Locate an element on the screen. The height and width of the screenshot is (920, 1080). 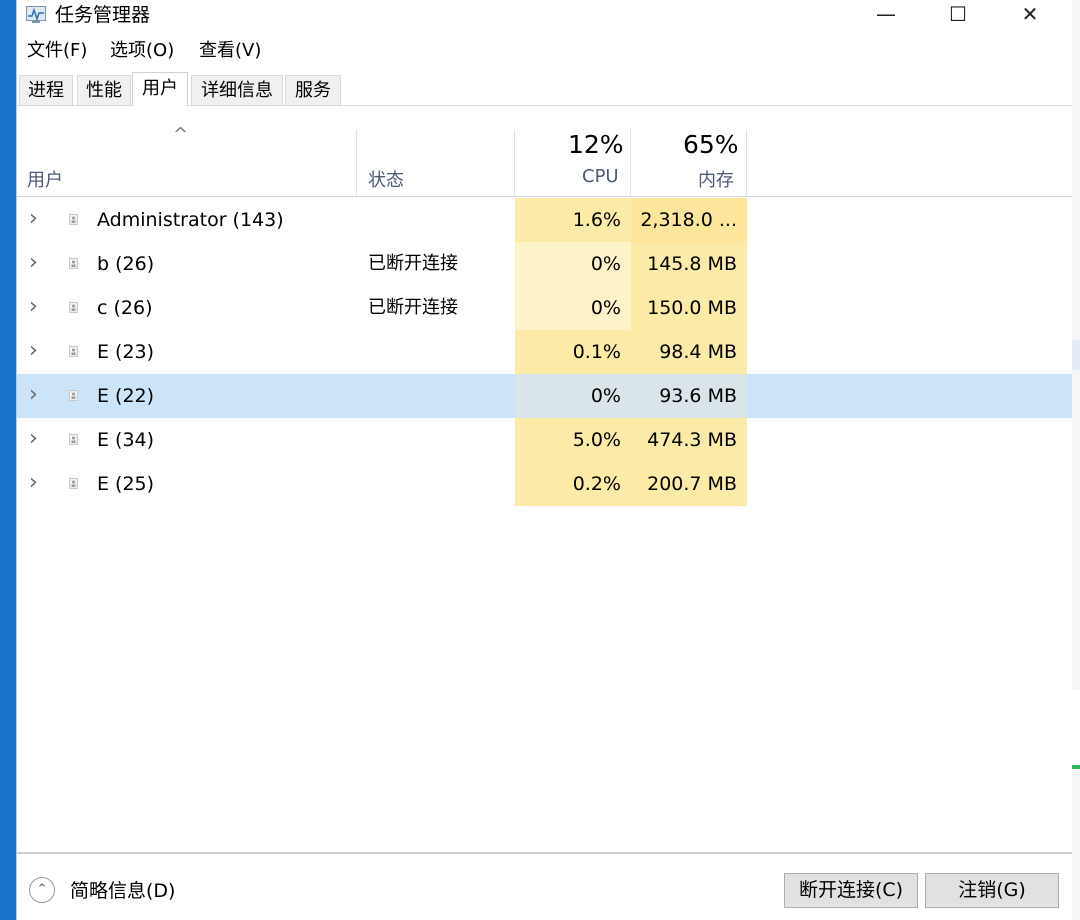
column-header-status: 状态 is located at coordinates (386, 179).